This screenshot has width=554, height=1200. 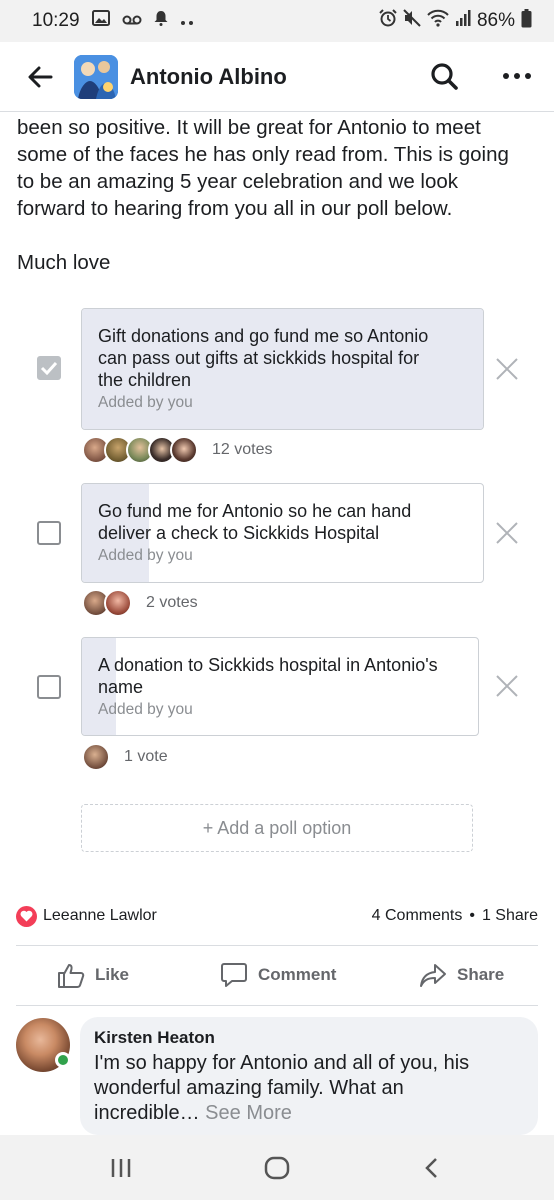 What do you see at coordinates (433, 975) in the screenshot?
I see `share-arrow-icon` at bounding box center [433, 975].